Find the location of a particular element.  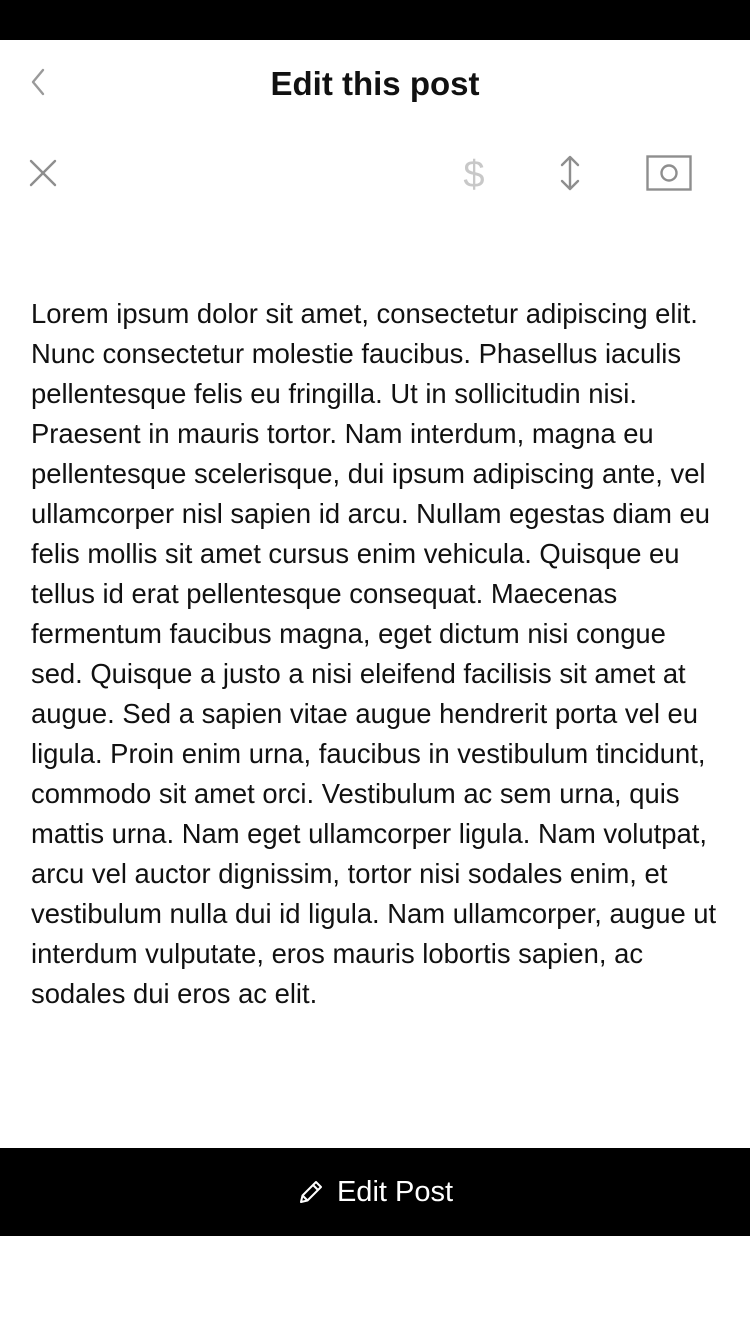

add-photo-button is located at coordinates (669, 175).